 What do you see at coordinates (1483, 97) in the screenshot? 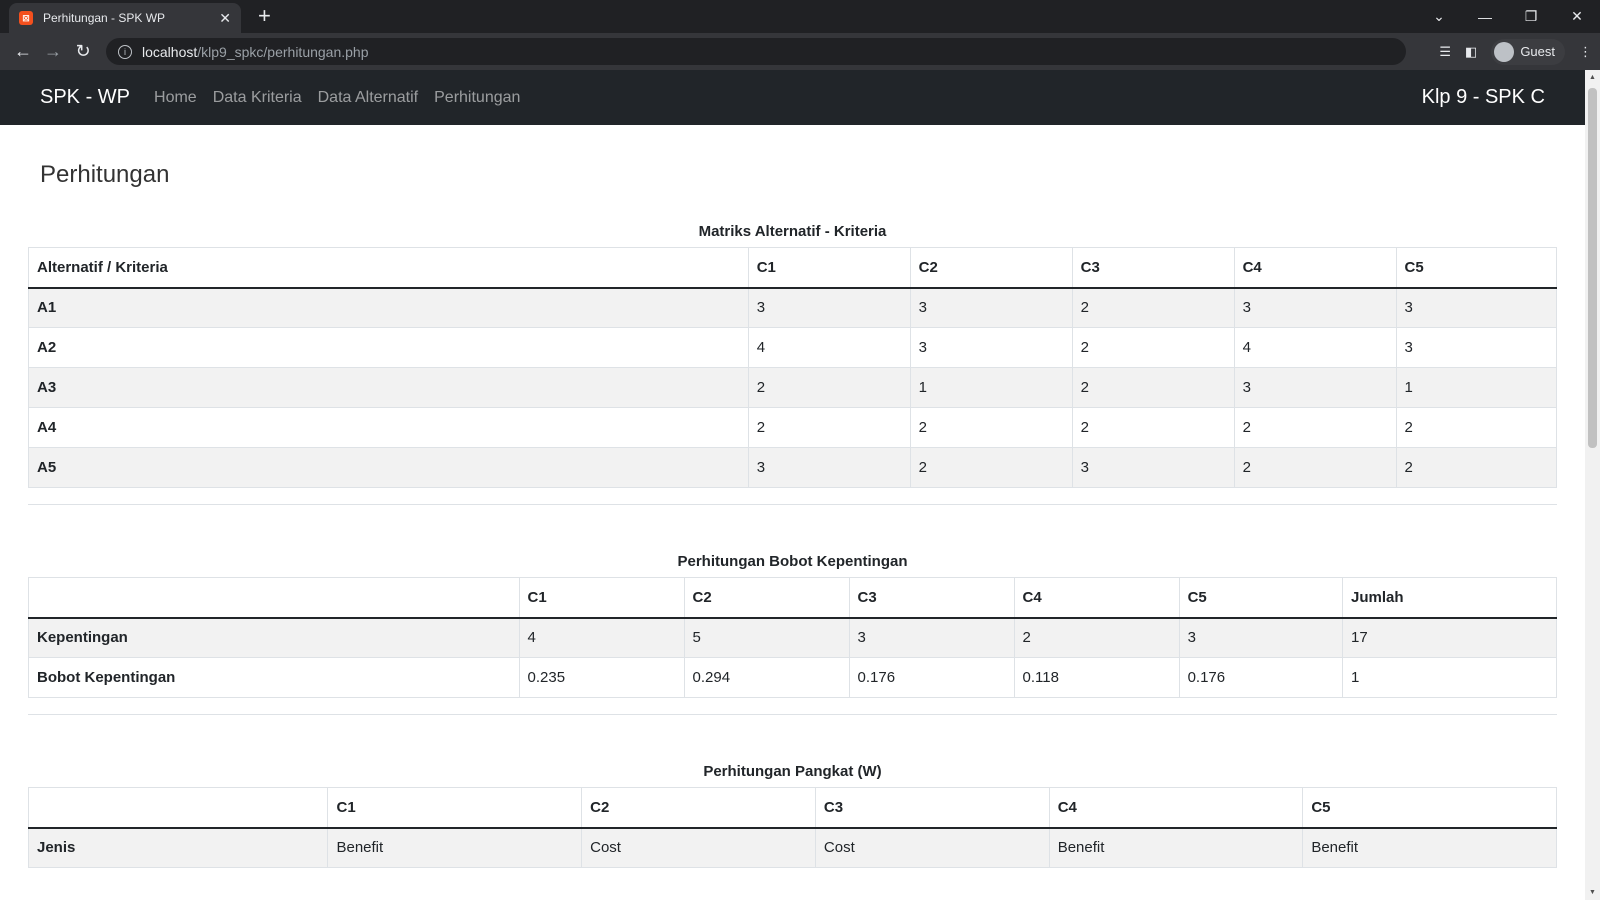
I see `navbar-group-label: Klp 9 - SPK C` at bounding box center [1483, 97].